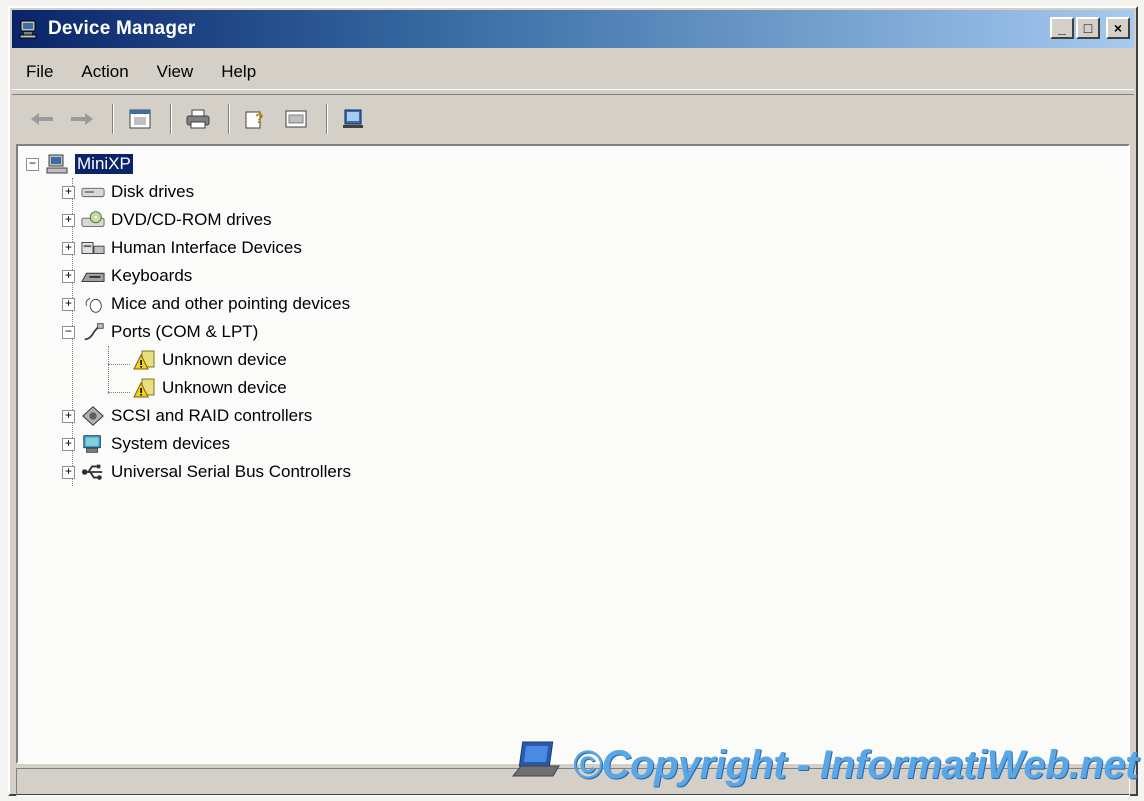  What do you see at coordinates (231, 471) in the screenshot?
I see `tree-category-label: Universal Serial Bus Controllers` at bounding box center [231, 471].